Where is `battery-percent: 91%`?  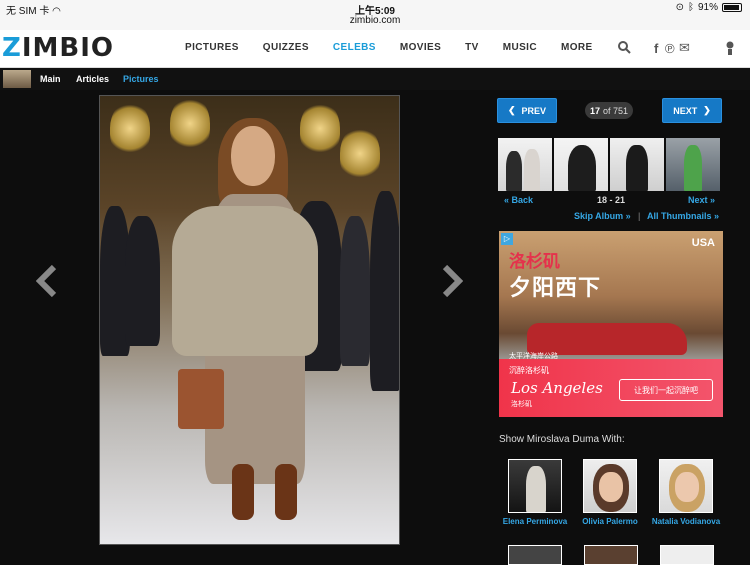
battery-percent: 91% is located at coordinates (707, 7).